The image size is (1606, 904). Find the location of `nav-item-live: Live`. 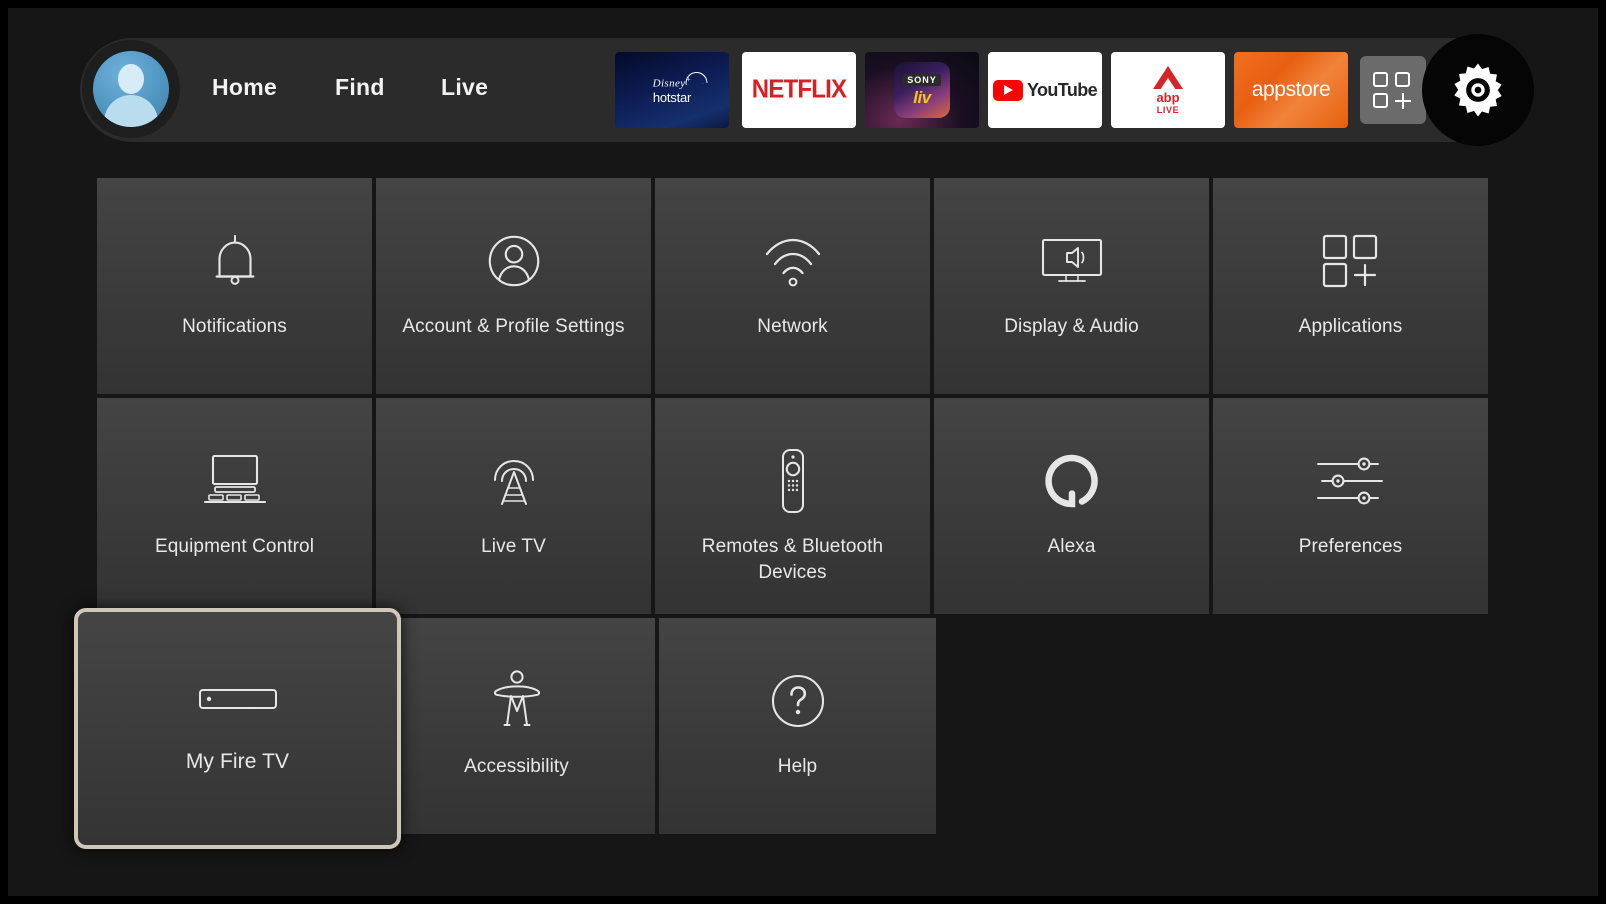

nav-item-live: Live is located at coordinates (464, 87).